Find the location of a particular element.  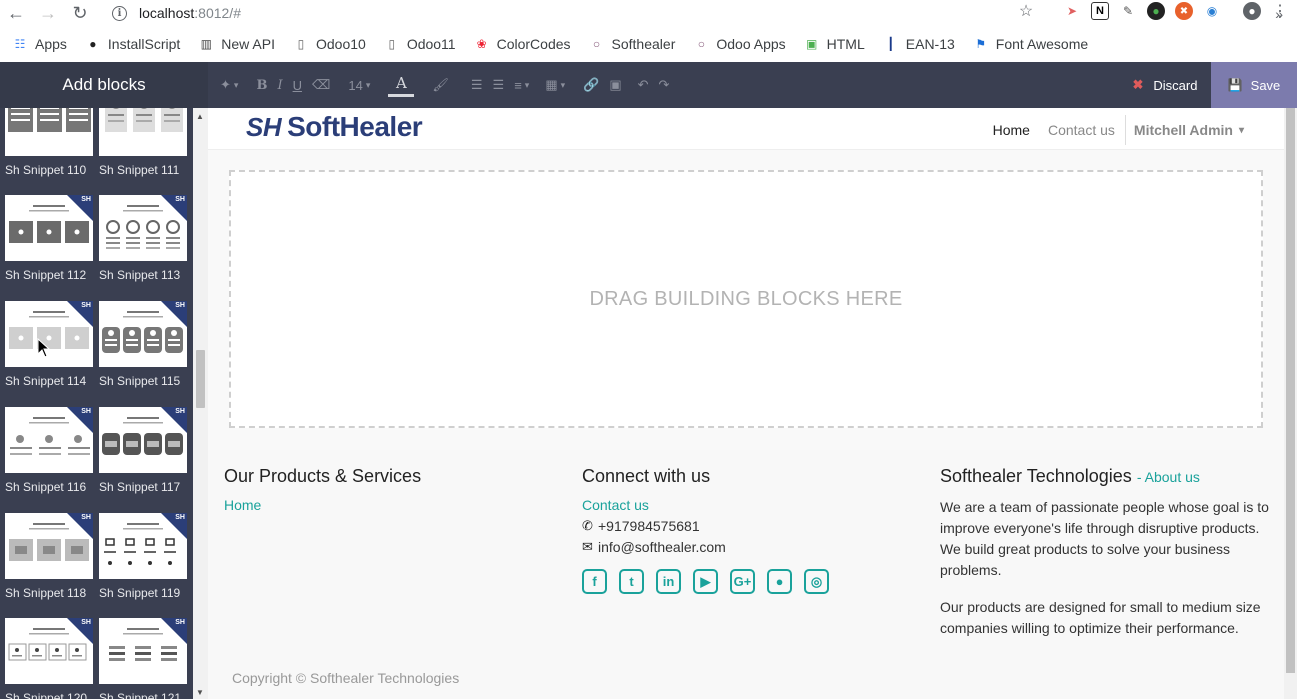

bookmark-label: ColorCodes is located at coordinates (533, 44).